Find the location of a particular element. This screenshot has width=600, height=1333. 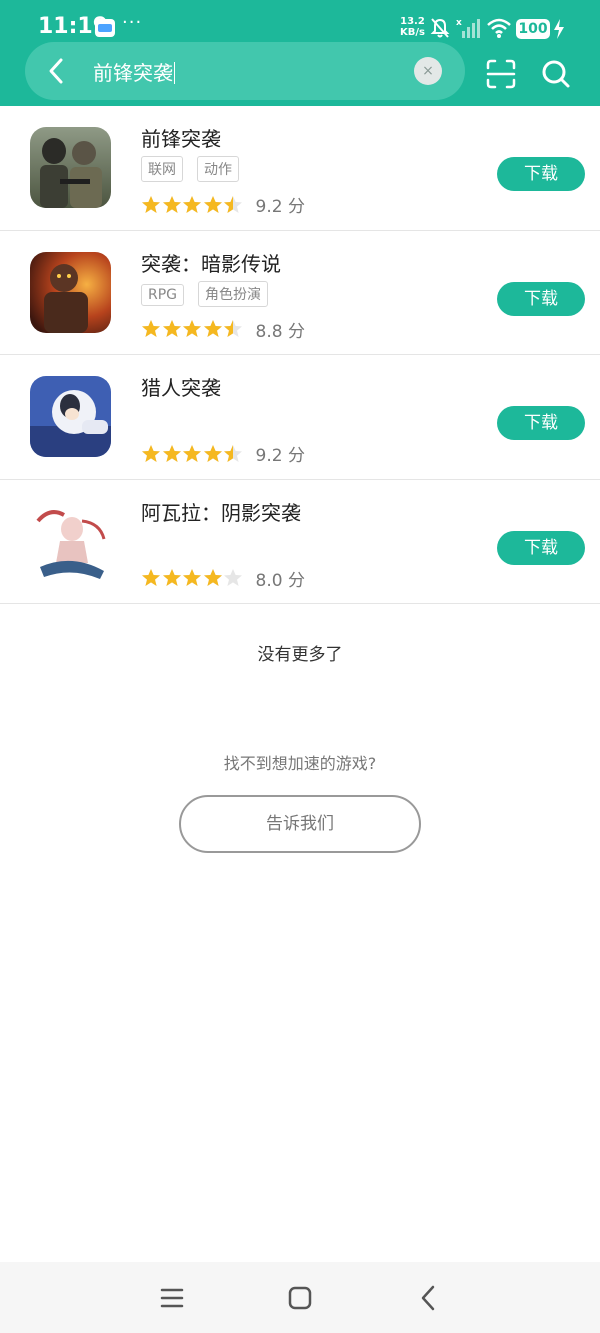

search-bar: 前锋突袭 × is located at coordinates (245, 71).